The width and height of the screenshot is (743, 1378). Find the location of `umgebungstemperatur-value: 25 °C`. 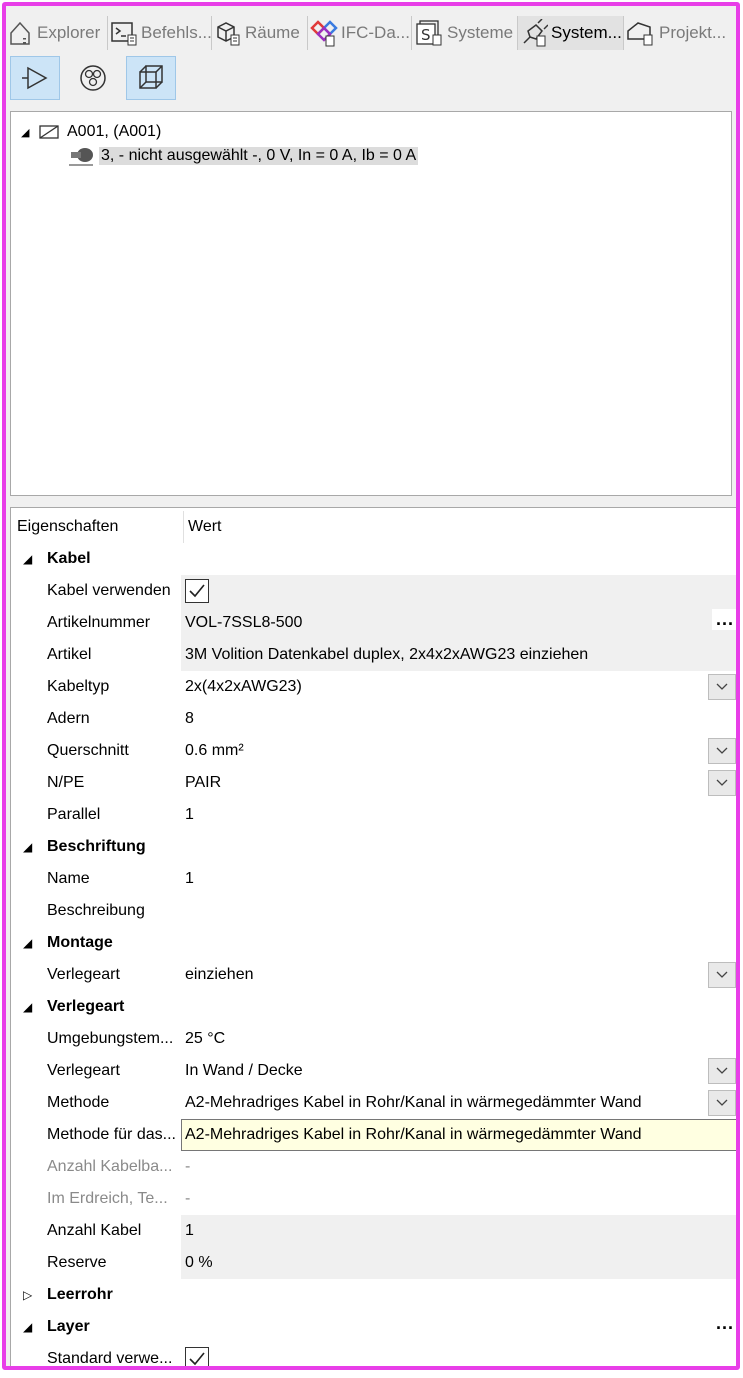

umgebungstemperatur-value: 25 °C is located at coordinates (458, 1039).